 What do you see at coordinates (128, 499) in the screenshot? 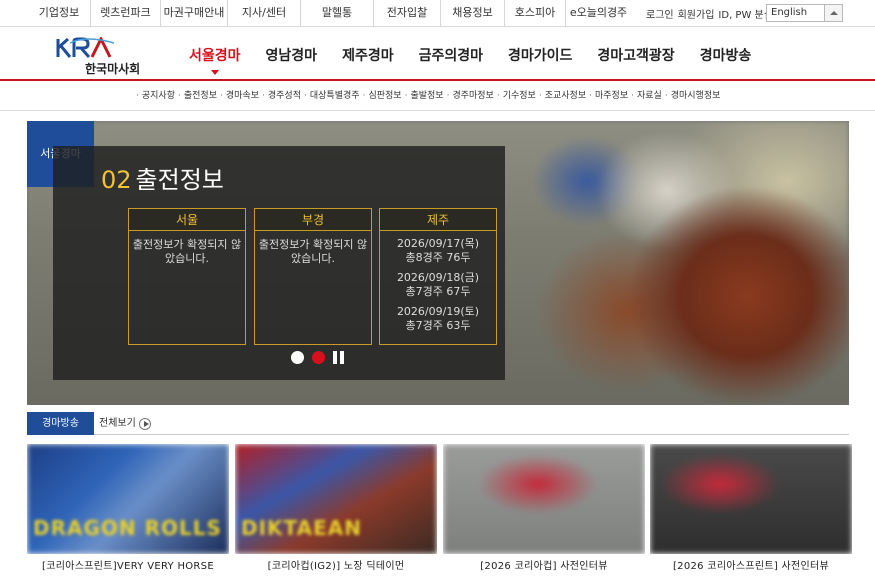
I see `video-thumbnail: DRAGON ROLLS` at bounding box center [128, 499].